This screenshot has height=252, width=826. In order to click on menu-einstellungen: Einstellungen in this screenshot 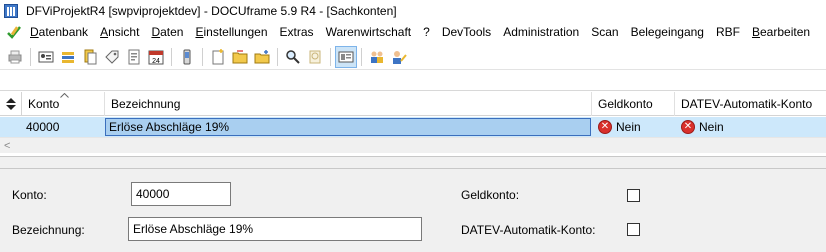, I will do `click(231, 32)`.